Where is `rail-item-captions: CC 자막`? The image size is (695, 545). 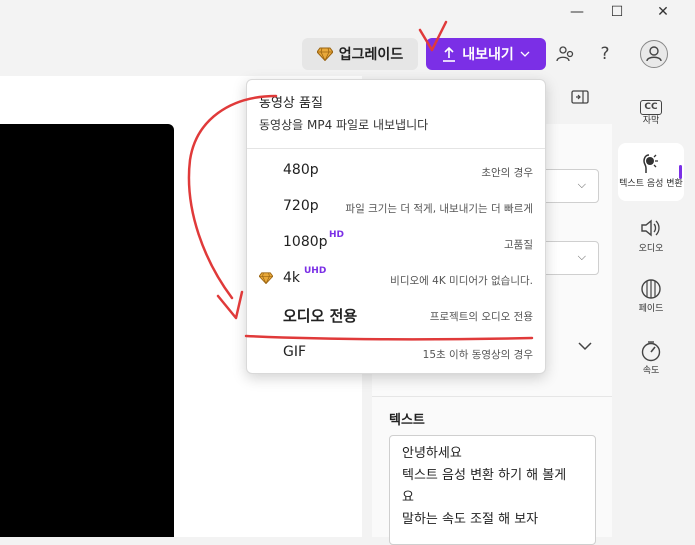 rail-item-captions: CC 자막 is located at coordinates (651, 109).